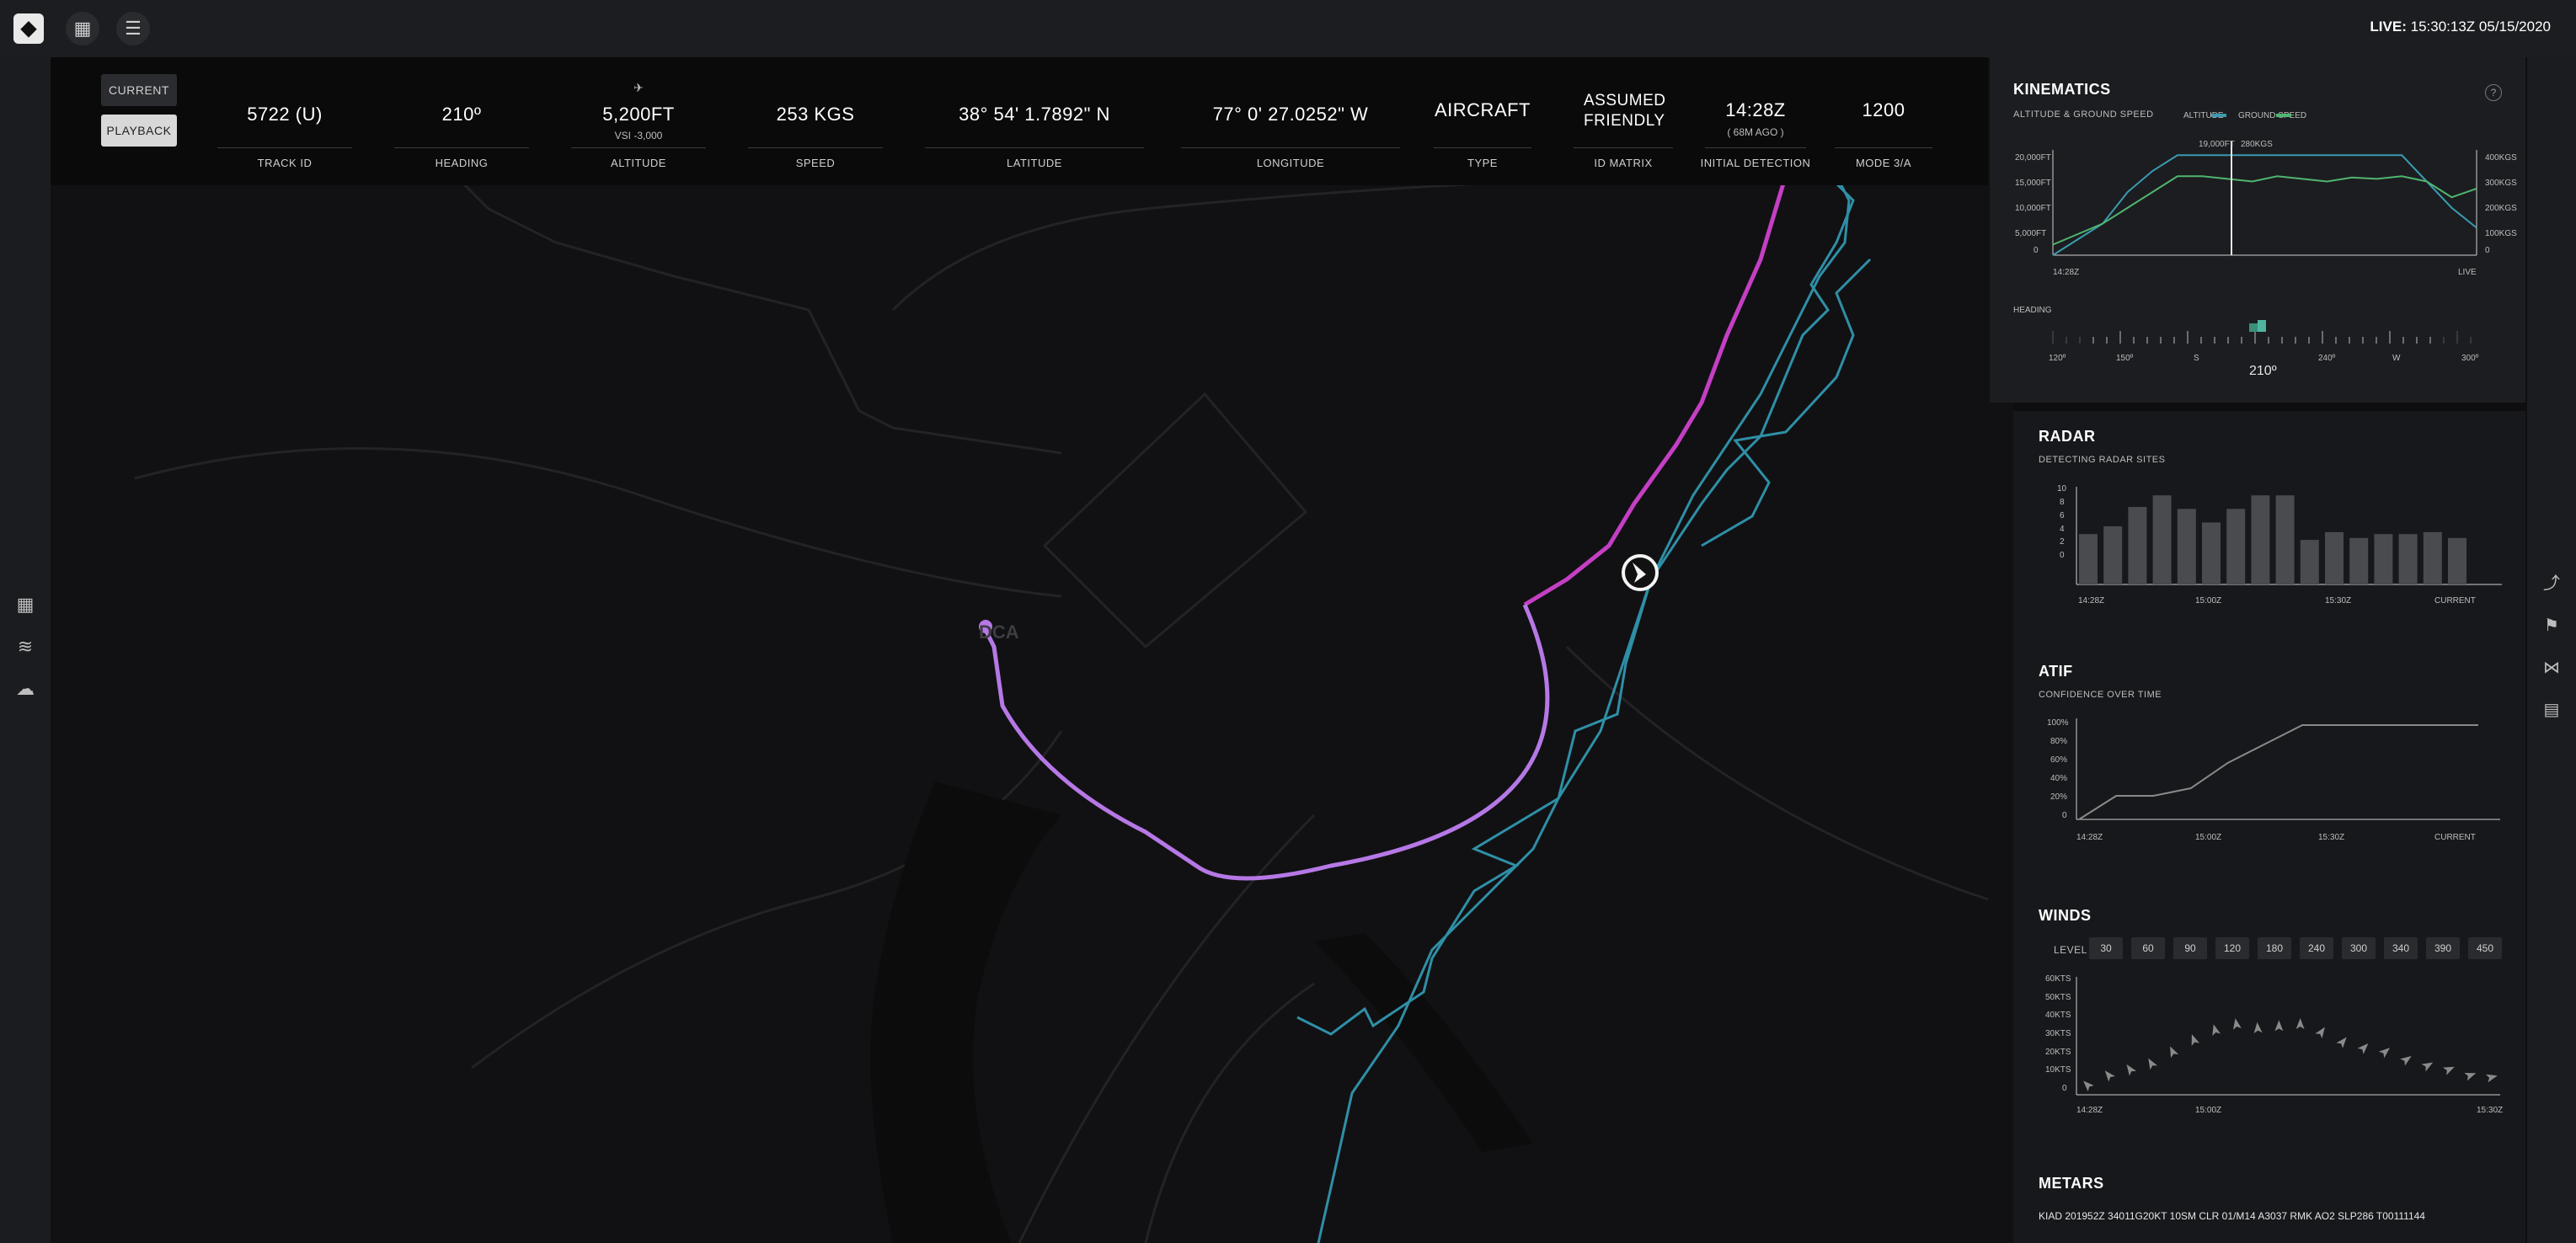 Image resolution: width=2576 pixels, height=1243 pixels. Describe the element at coordinates (815, 121) in the screenshot. I see `field-speed: 253 KGS SPEED` at that location.